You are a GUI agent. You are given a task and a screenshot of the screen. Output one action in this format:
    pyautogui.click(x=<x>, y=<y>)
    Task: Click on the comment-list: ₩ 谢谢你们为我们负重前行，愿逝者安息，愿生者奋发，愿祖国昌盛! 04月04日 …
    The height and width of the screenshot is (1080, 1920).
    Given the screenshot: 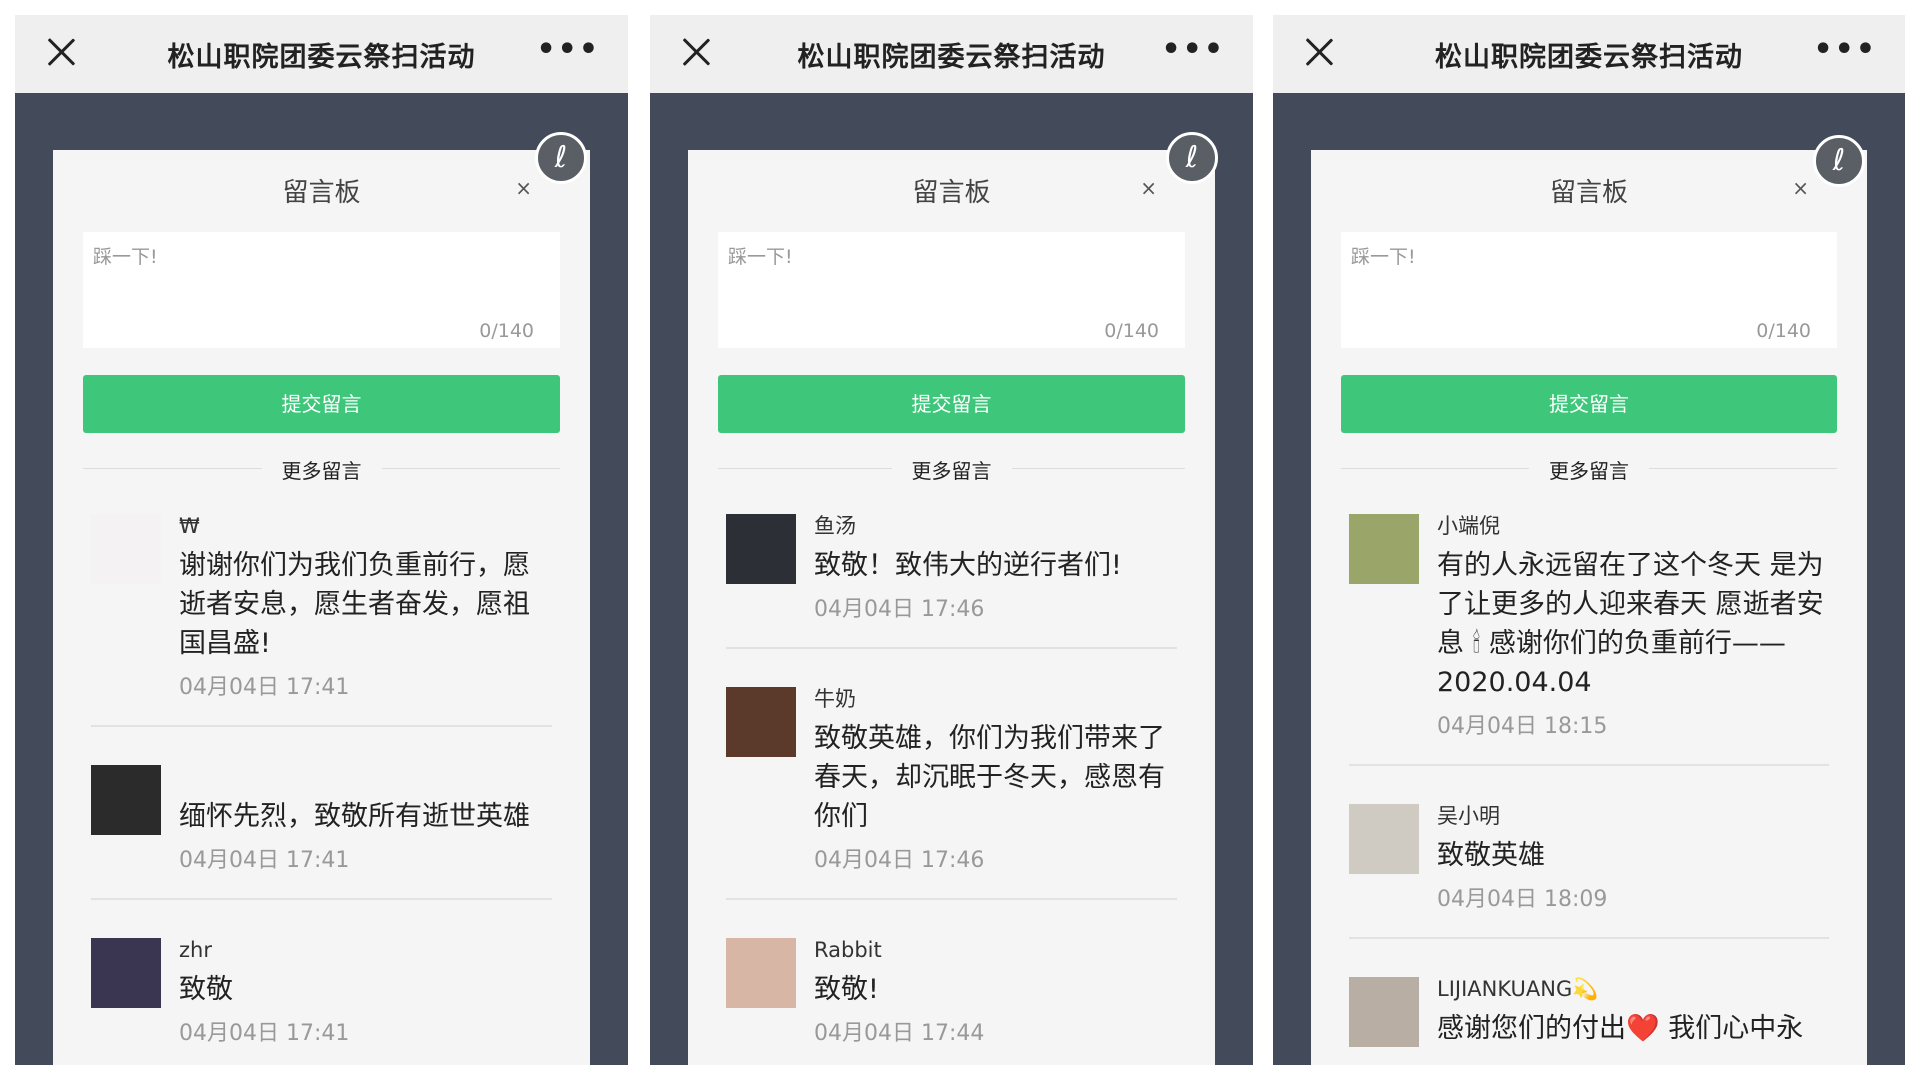 What is the action you would take?
    pyautogui.click(x=321, y=782)
    